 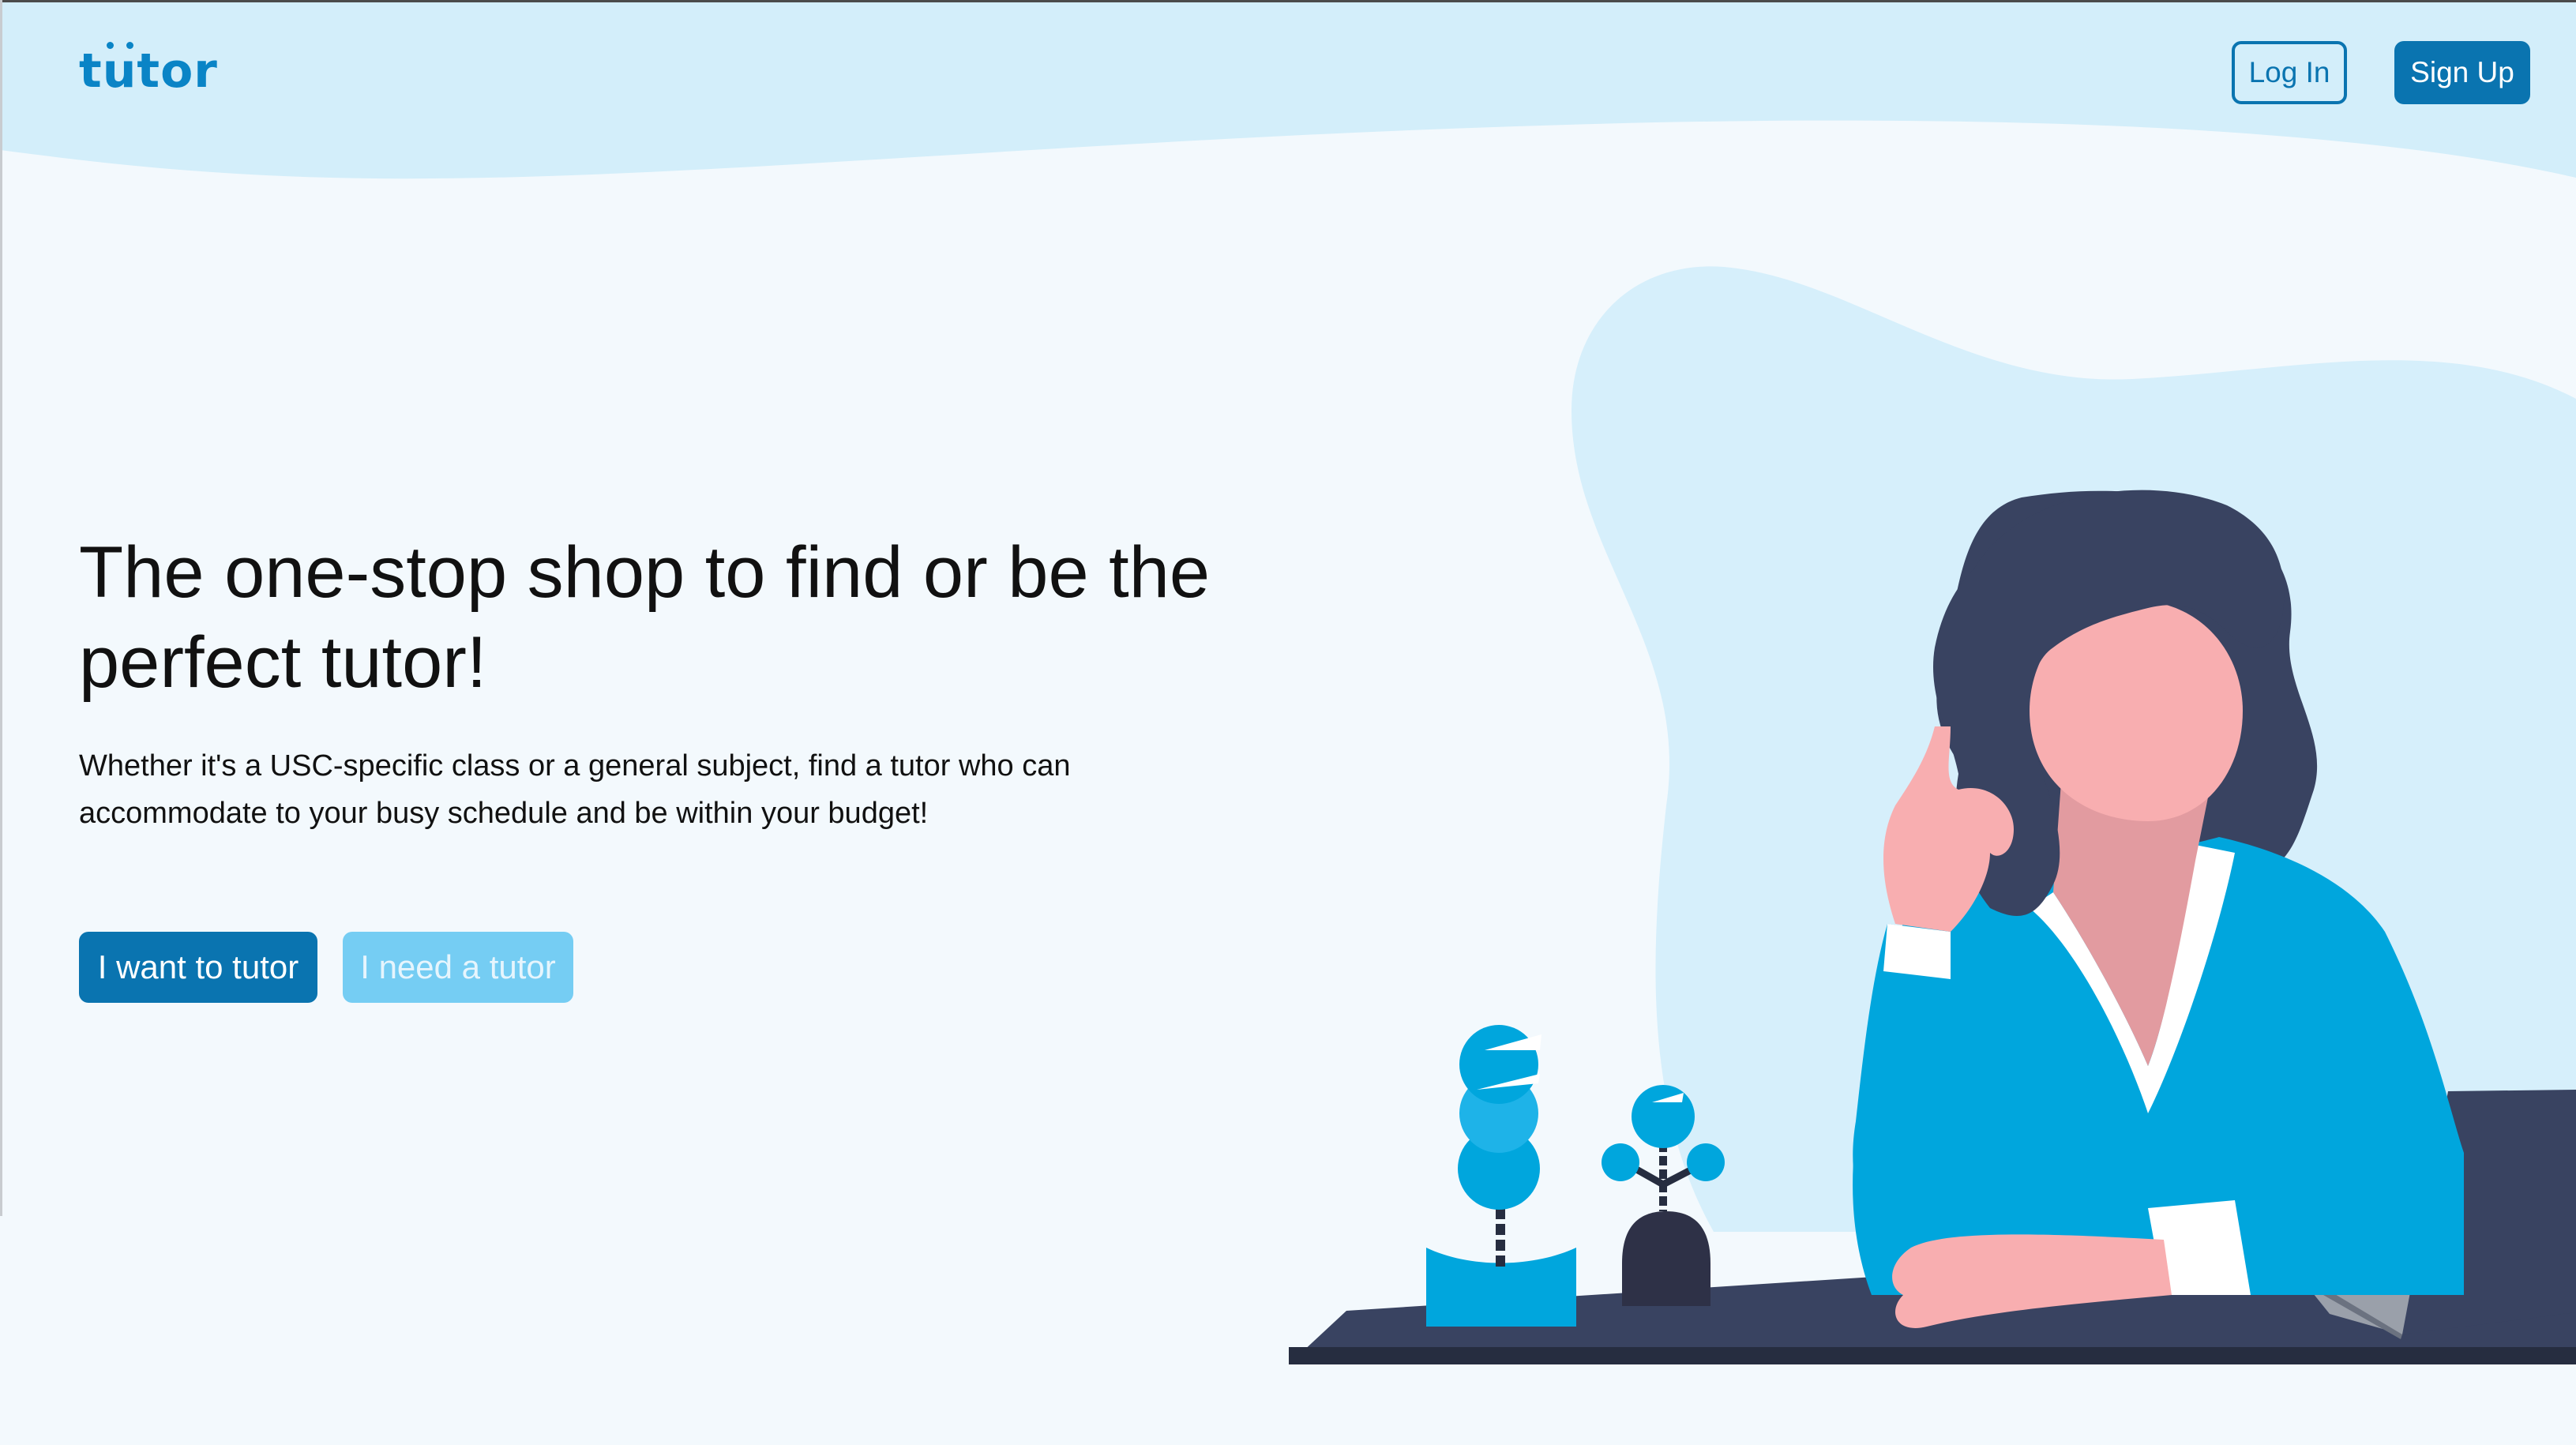 What do you see at coordinates (1663, 1195) in the screenshot?
I see `plant-right-icon` at bounding box center [1663, 1195].